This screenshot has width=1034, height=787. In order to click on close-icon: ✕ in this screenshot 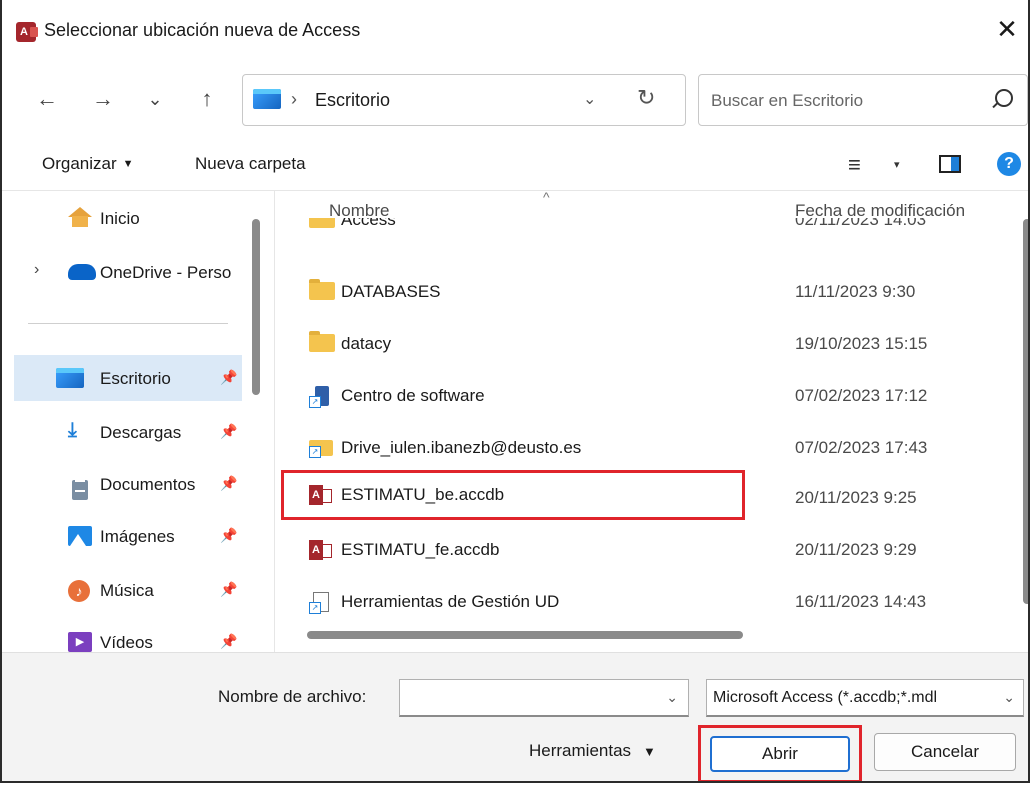, I will do `click(1007, 29)`.